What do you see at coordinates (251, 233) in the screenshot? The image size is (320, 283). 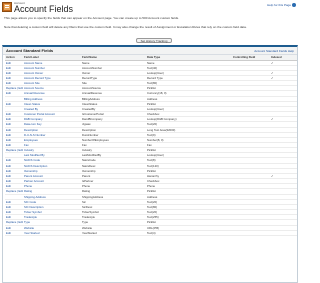 I see `row-controlling-field` at bounding box center [251, 233].